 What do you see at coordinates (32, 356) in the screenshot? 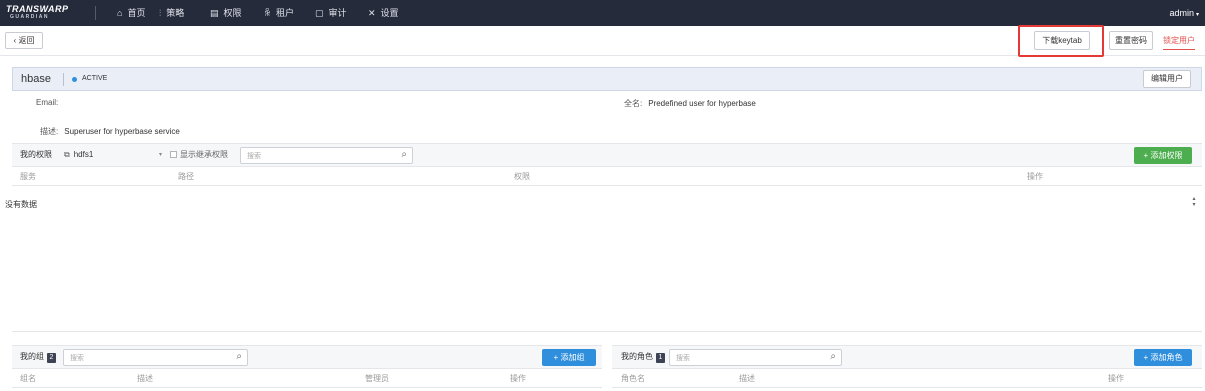
I see `groups-title-label: 我的组` at bounding box center [32, 356].